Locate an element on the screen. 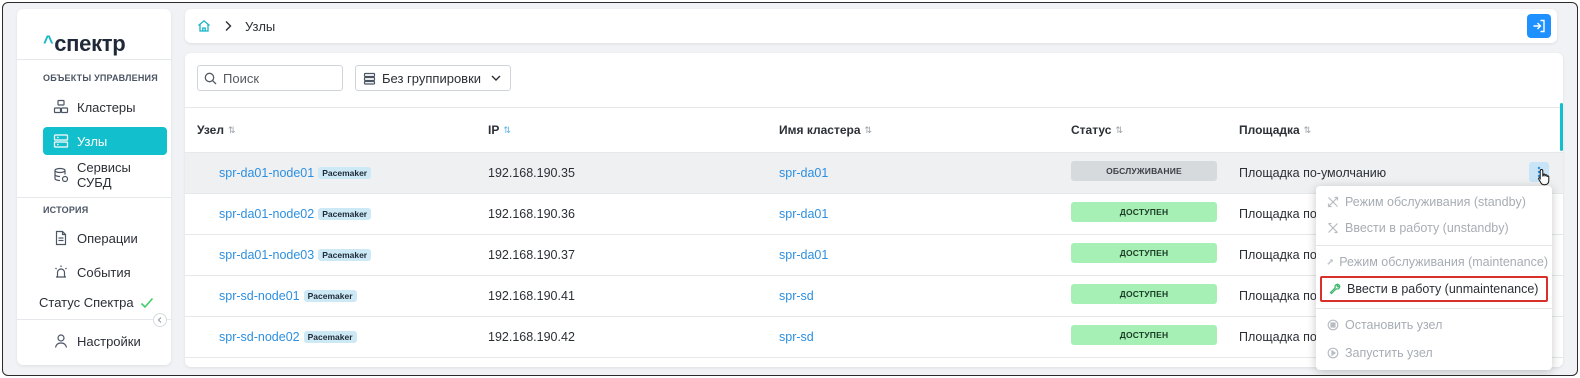 Image resolution: width=1580 pixels, height=378 pixels. logo-text: спектр is located at coordinates (90, 43).